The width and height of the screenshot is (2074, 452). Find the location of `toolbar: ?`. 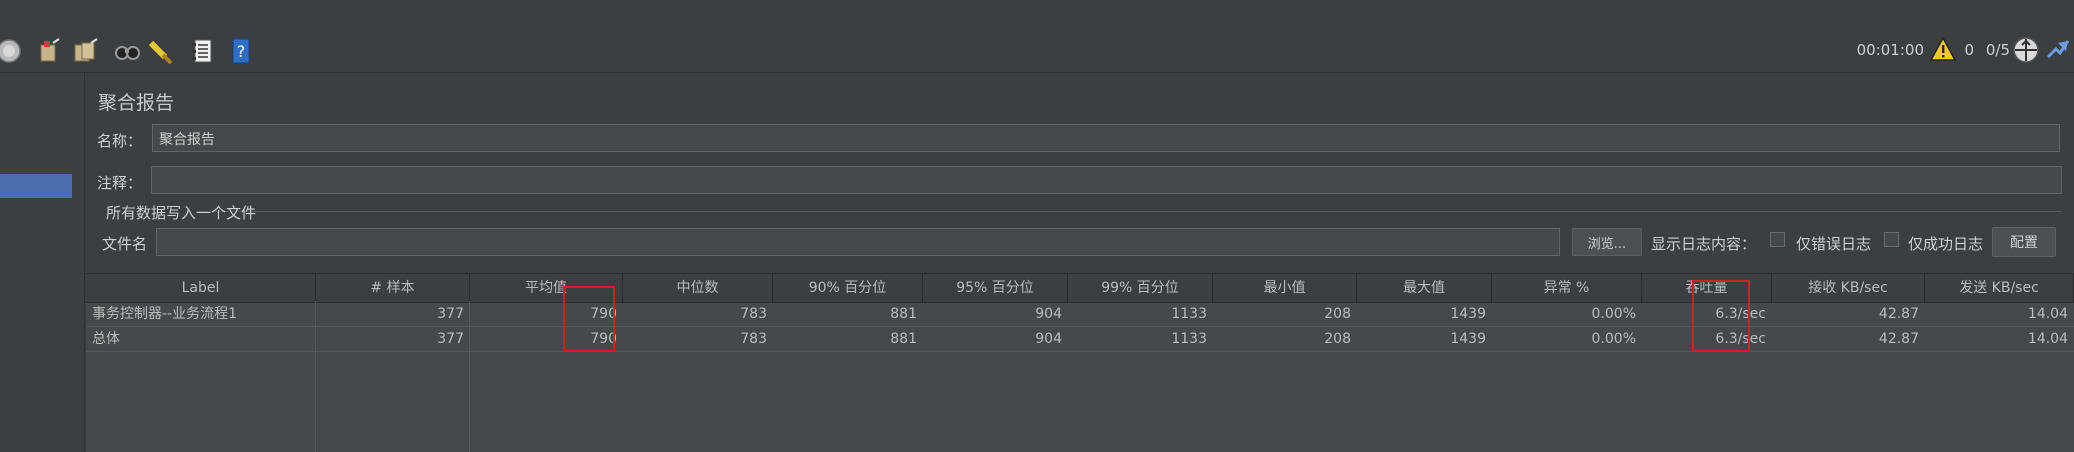

toolbar: ? is located at coordinates (1037, 51).